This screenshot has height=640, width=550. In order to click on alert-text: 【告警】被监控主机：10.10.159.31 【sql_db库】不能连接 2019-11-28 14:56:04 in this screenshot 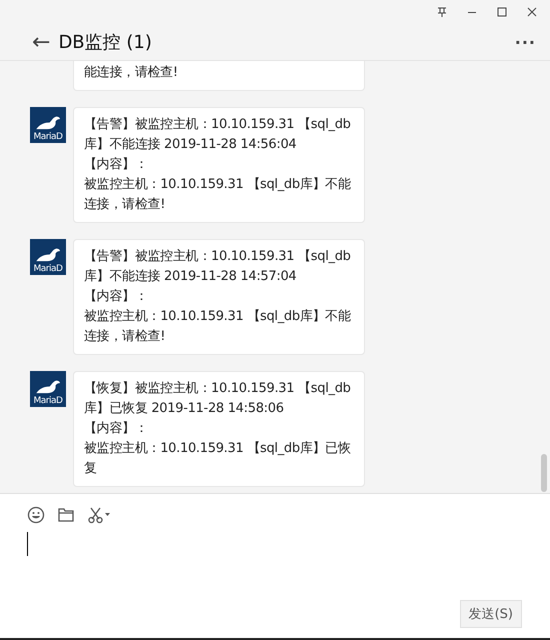, I will do `click(218, 135)`.